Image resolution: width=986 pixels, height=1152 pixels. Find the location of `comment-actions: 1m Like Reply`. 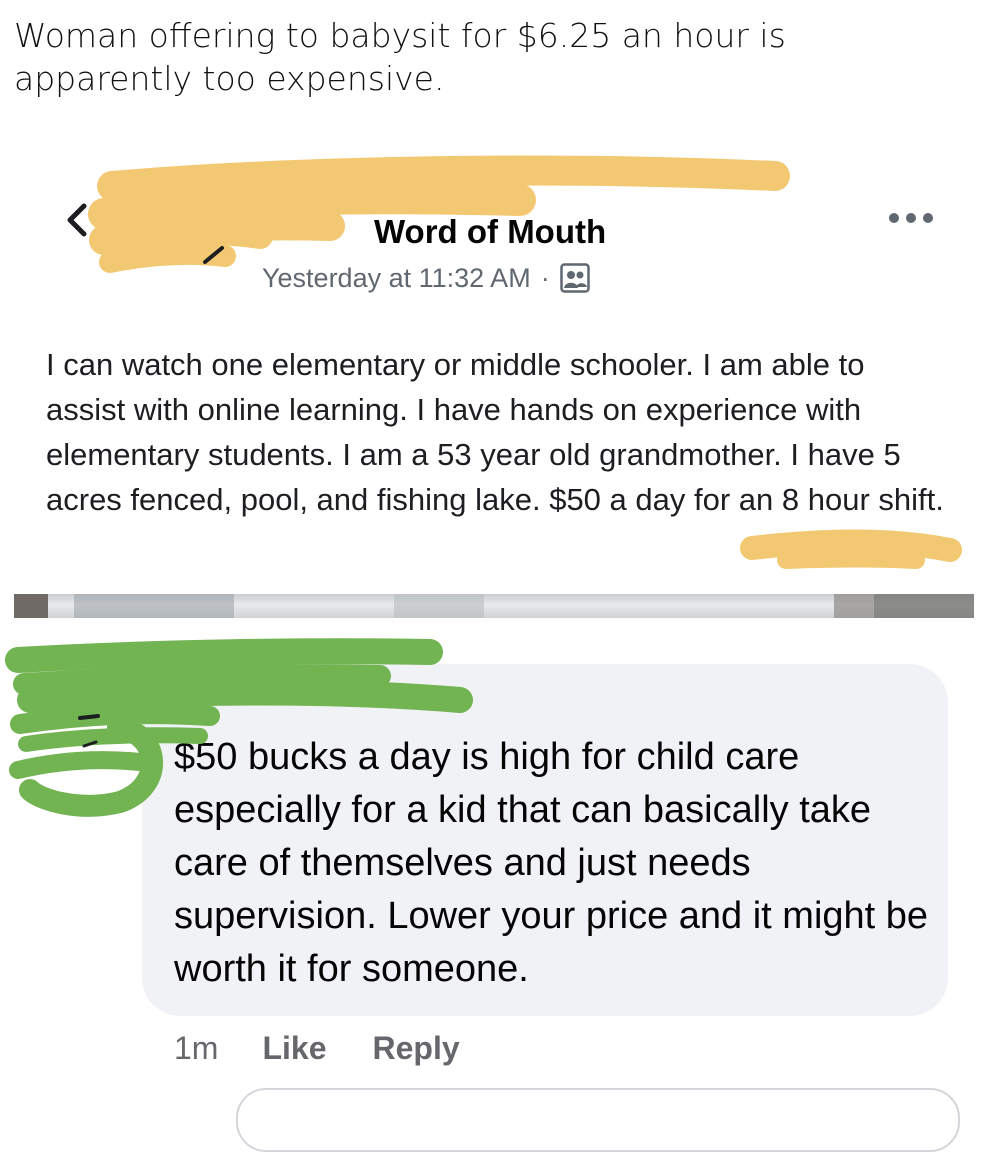

comment-actions: 1m Like Reply is located at coordinates (317, 1048).